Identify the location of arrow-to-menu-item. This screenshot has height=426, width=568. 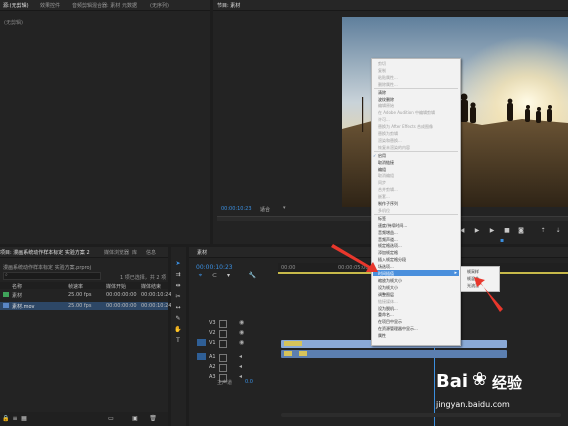
(354, 258).